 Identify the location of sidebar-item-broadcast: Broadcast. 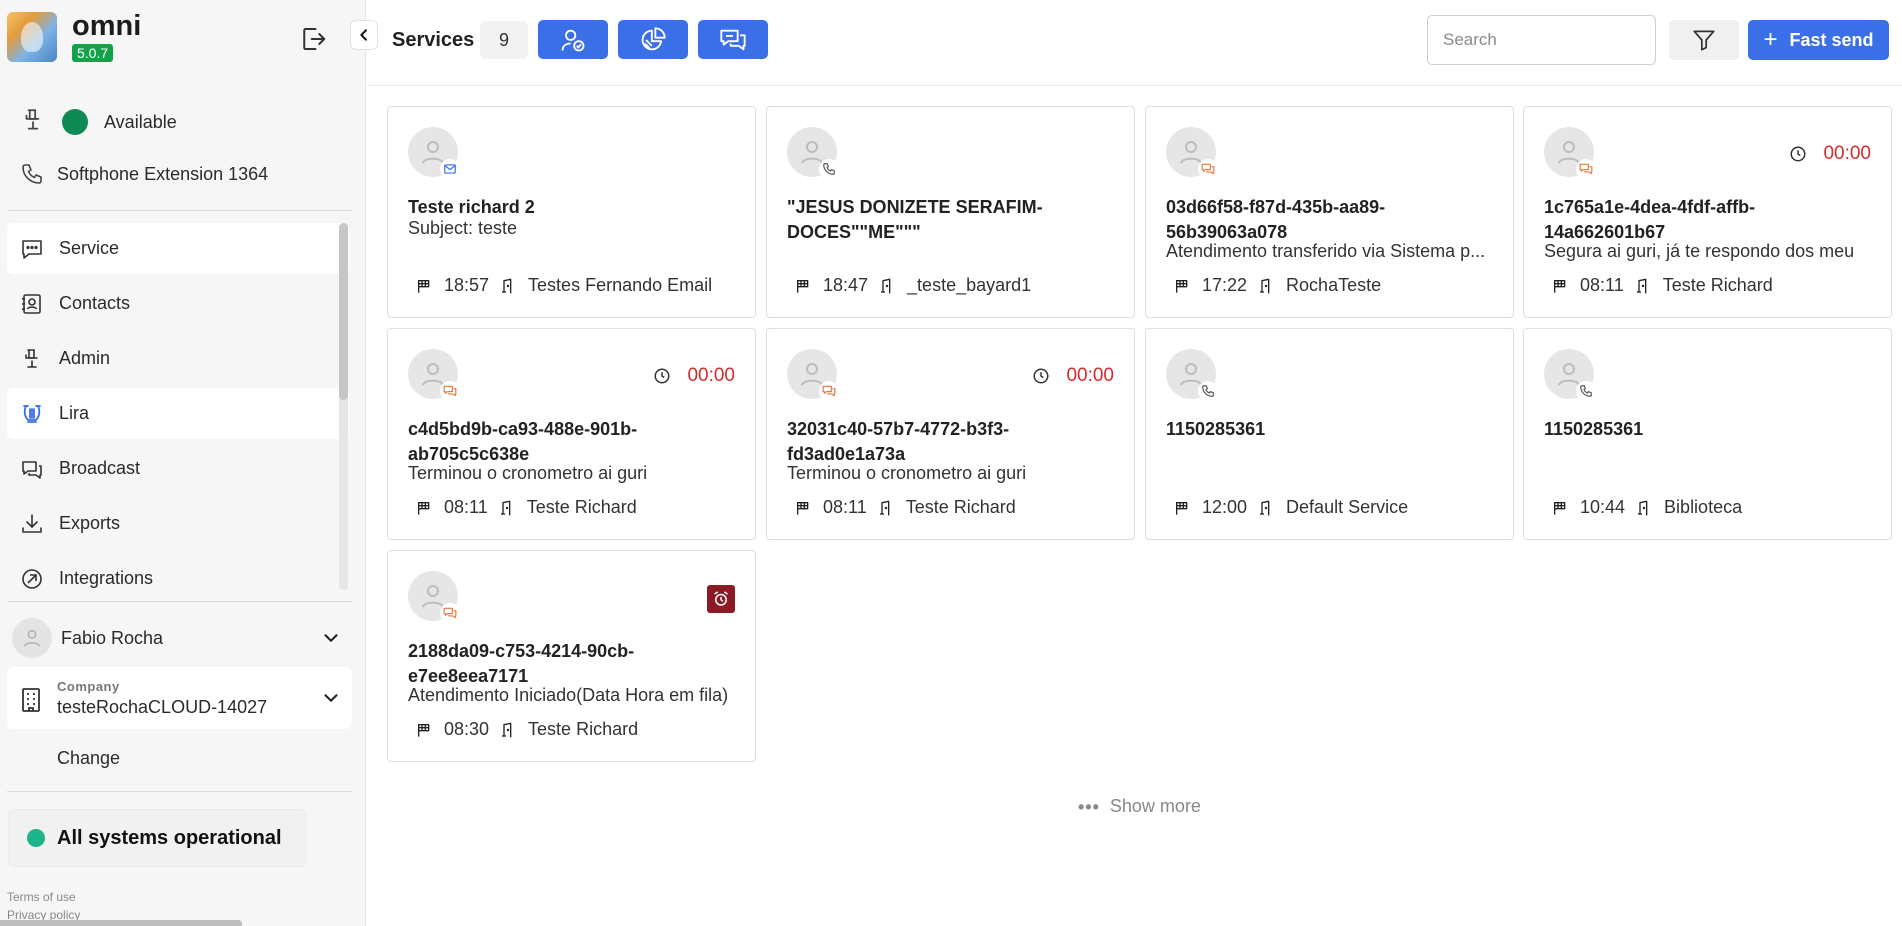
(178, 468).